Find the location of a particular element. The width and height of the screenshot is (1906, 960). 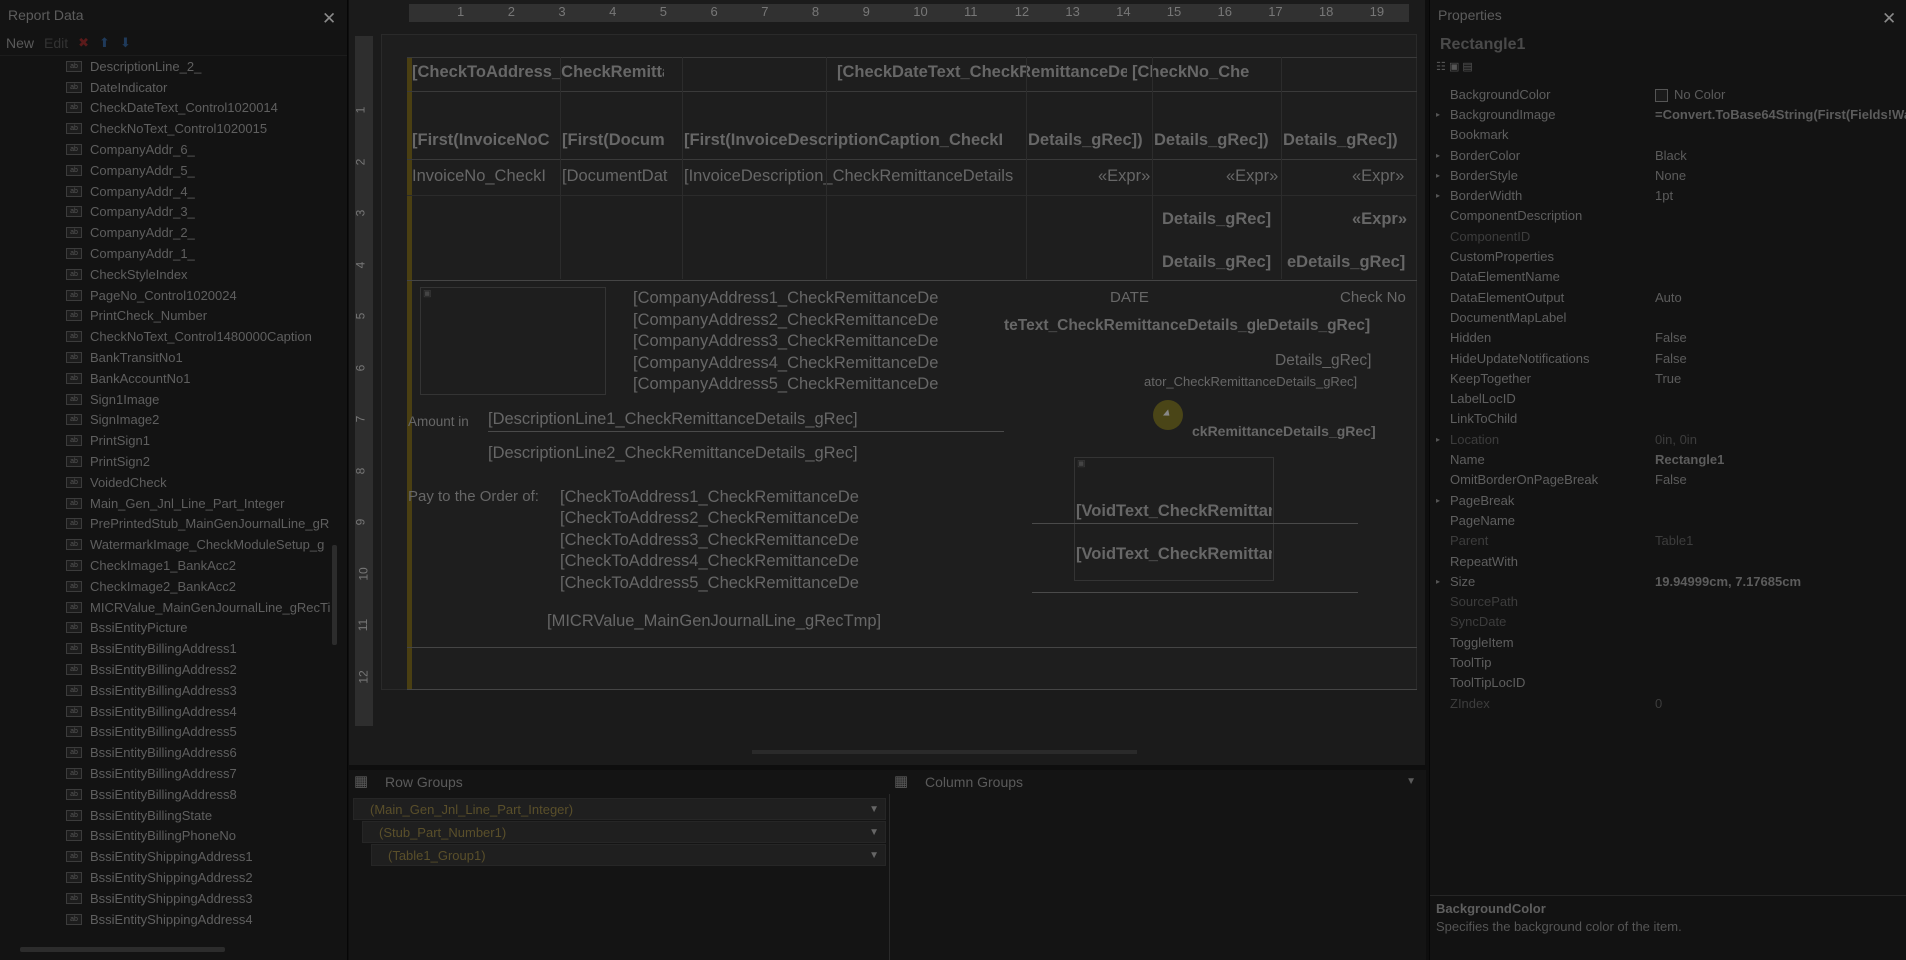

property-row: OmitBorderOnPageBreak False is located at coordinates (1665, 480).